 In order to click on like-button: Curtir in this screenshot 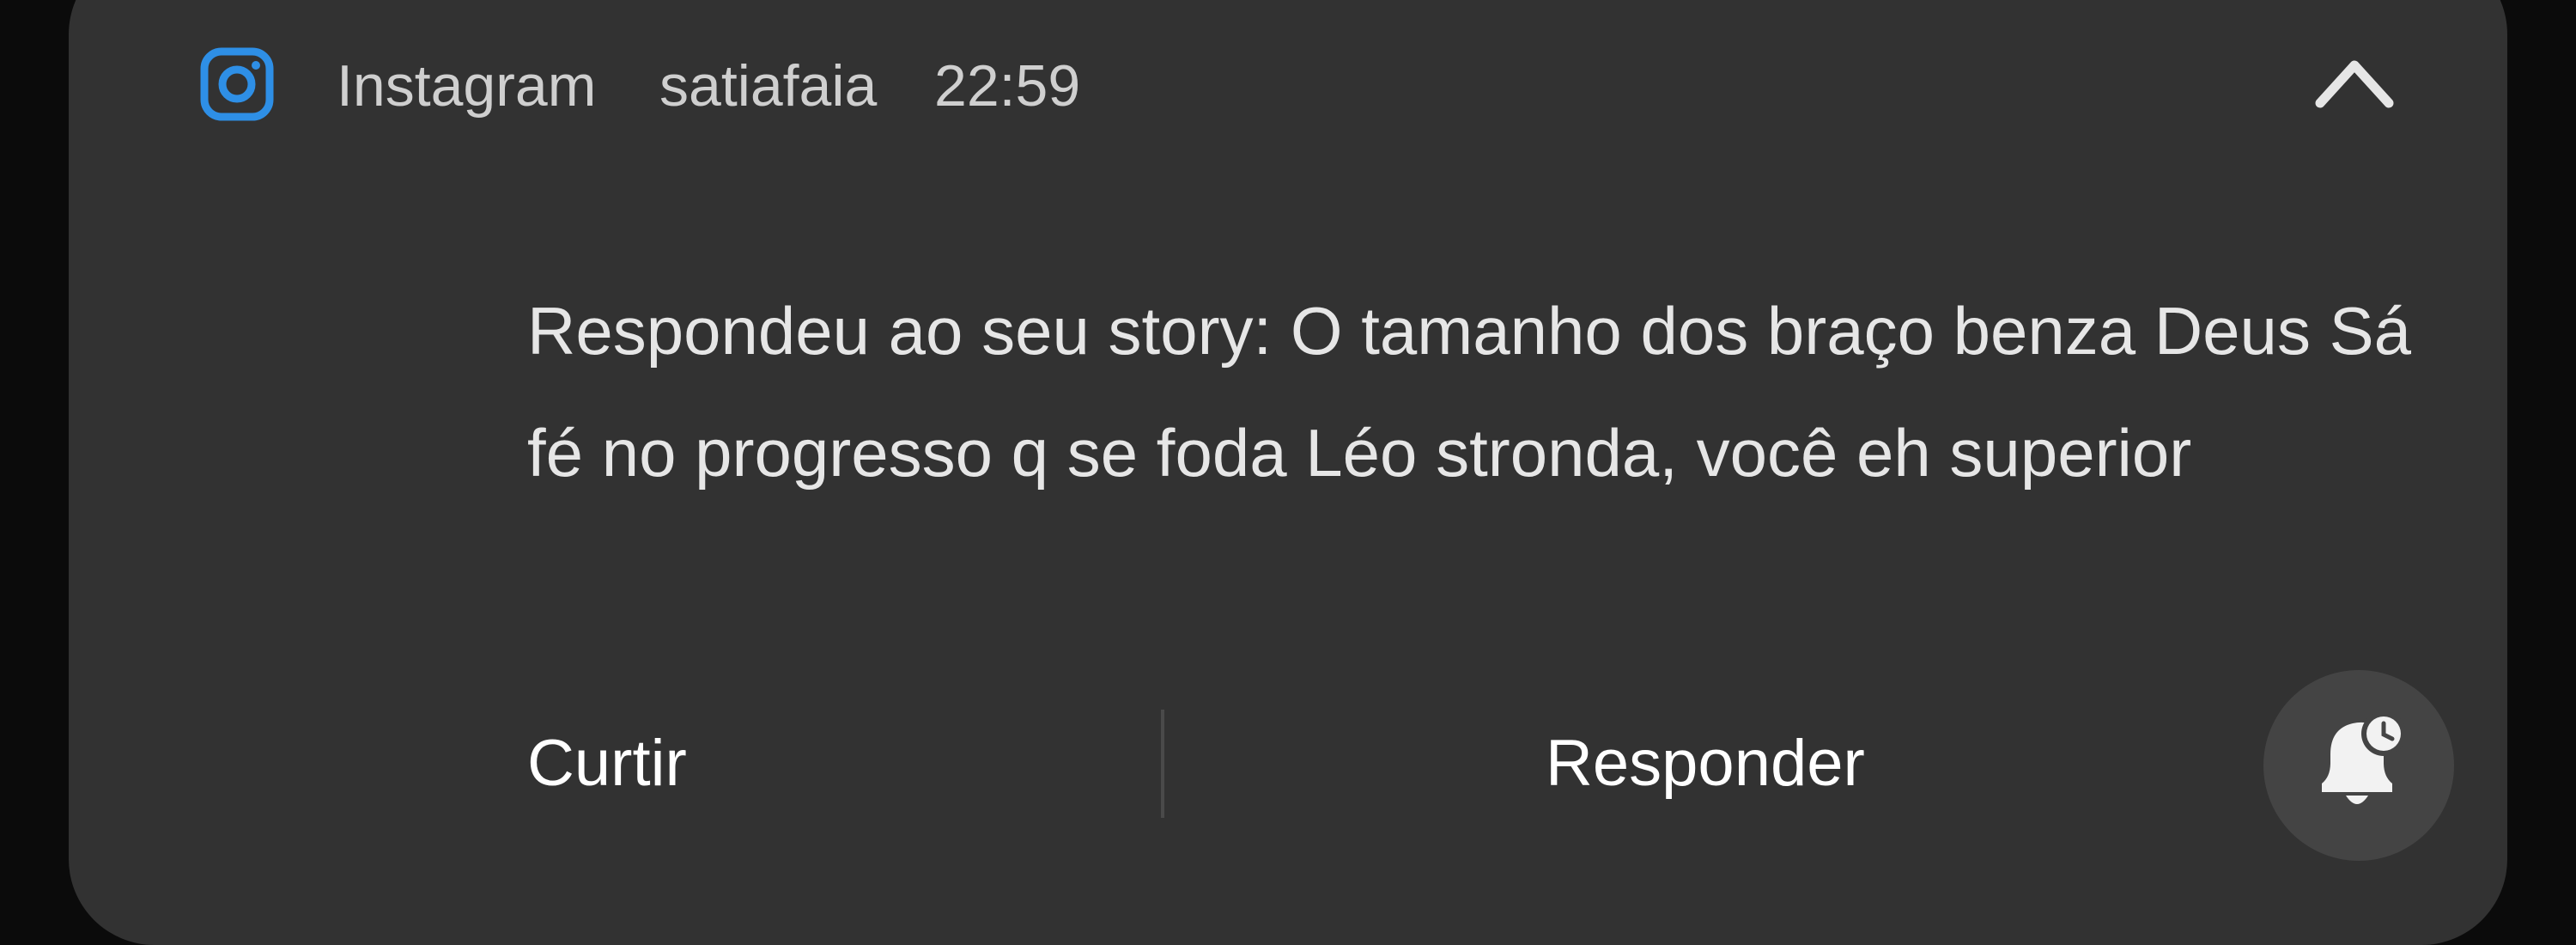, I will do `click(607, 763)`.